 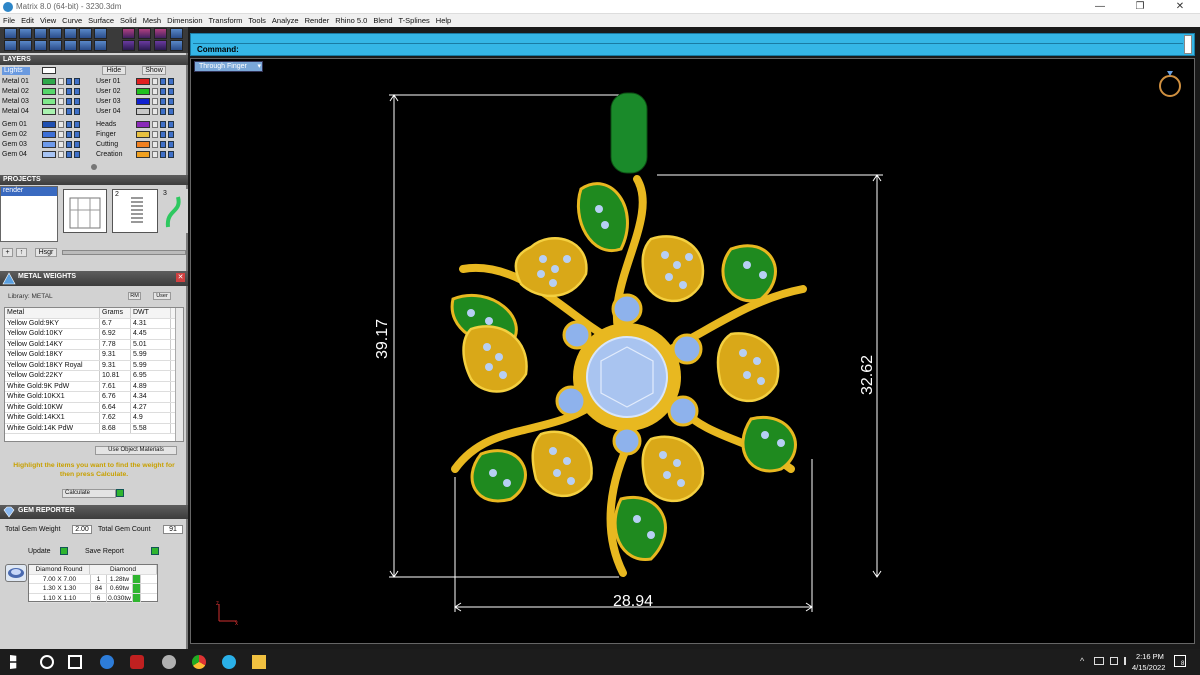 I want to click on lights-label: Lights, so click(x=16, y=71).